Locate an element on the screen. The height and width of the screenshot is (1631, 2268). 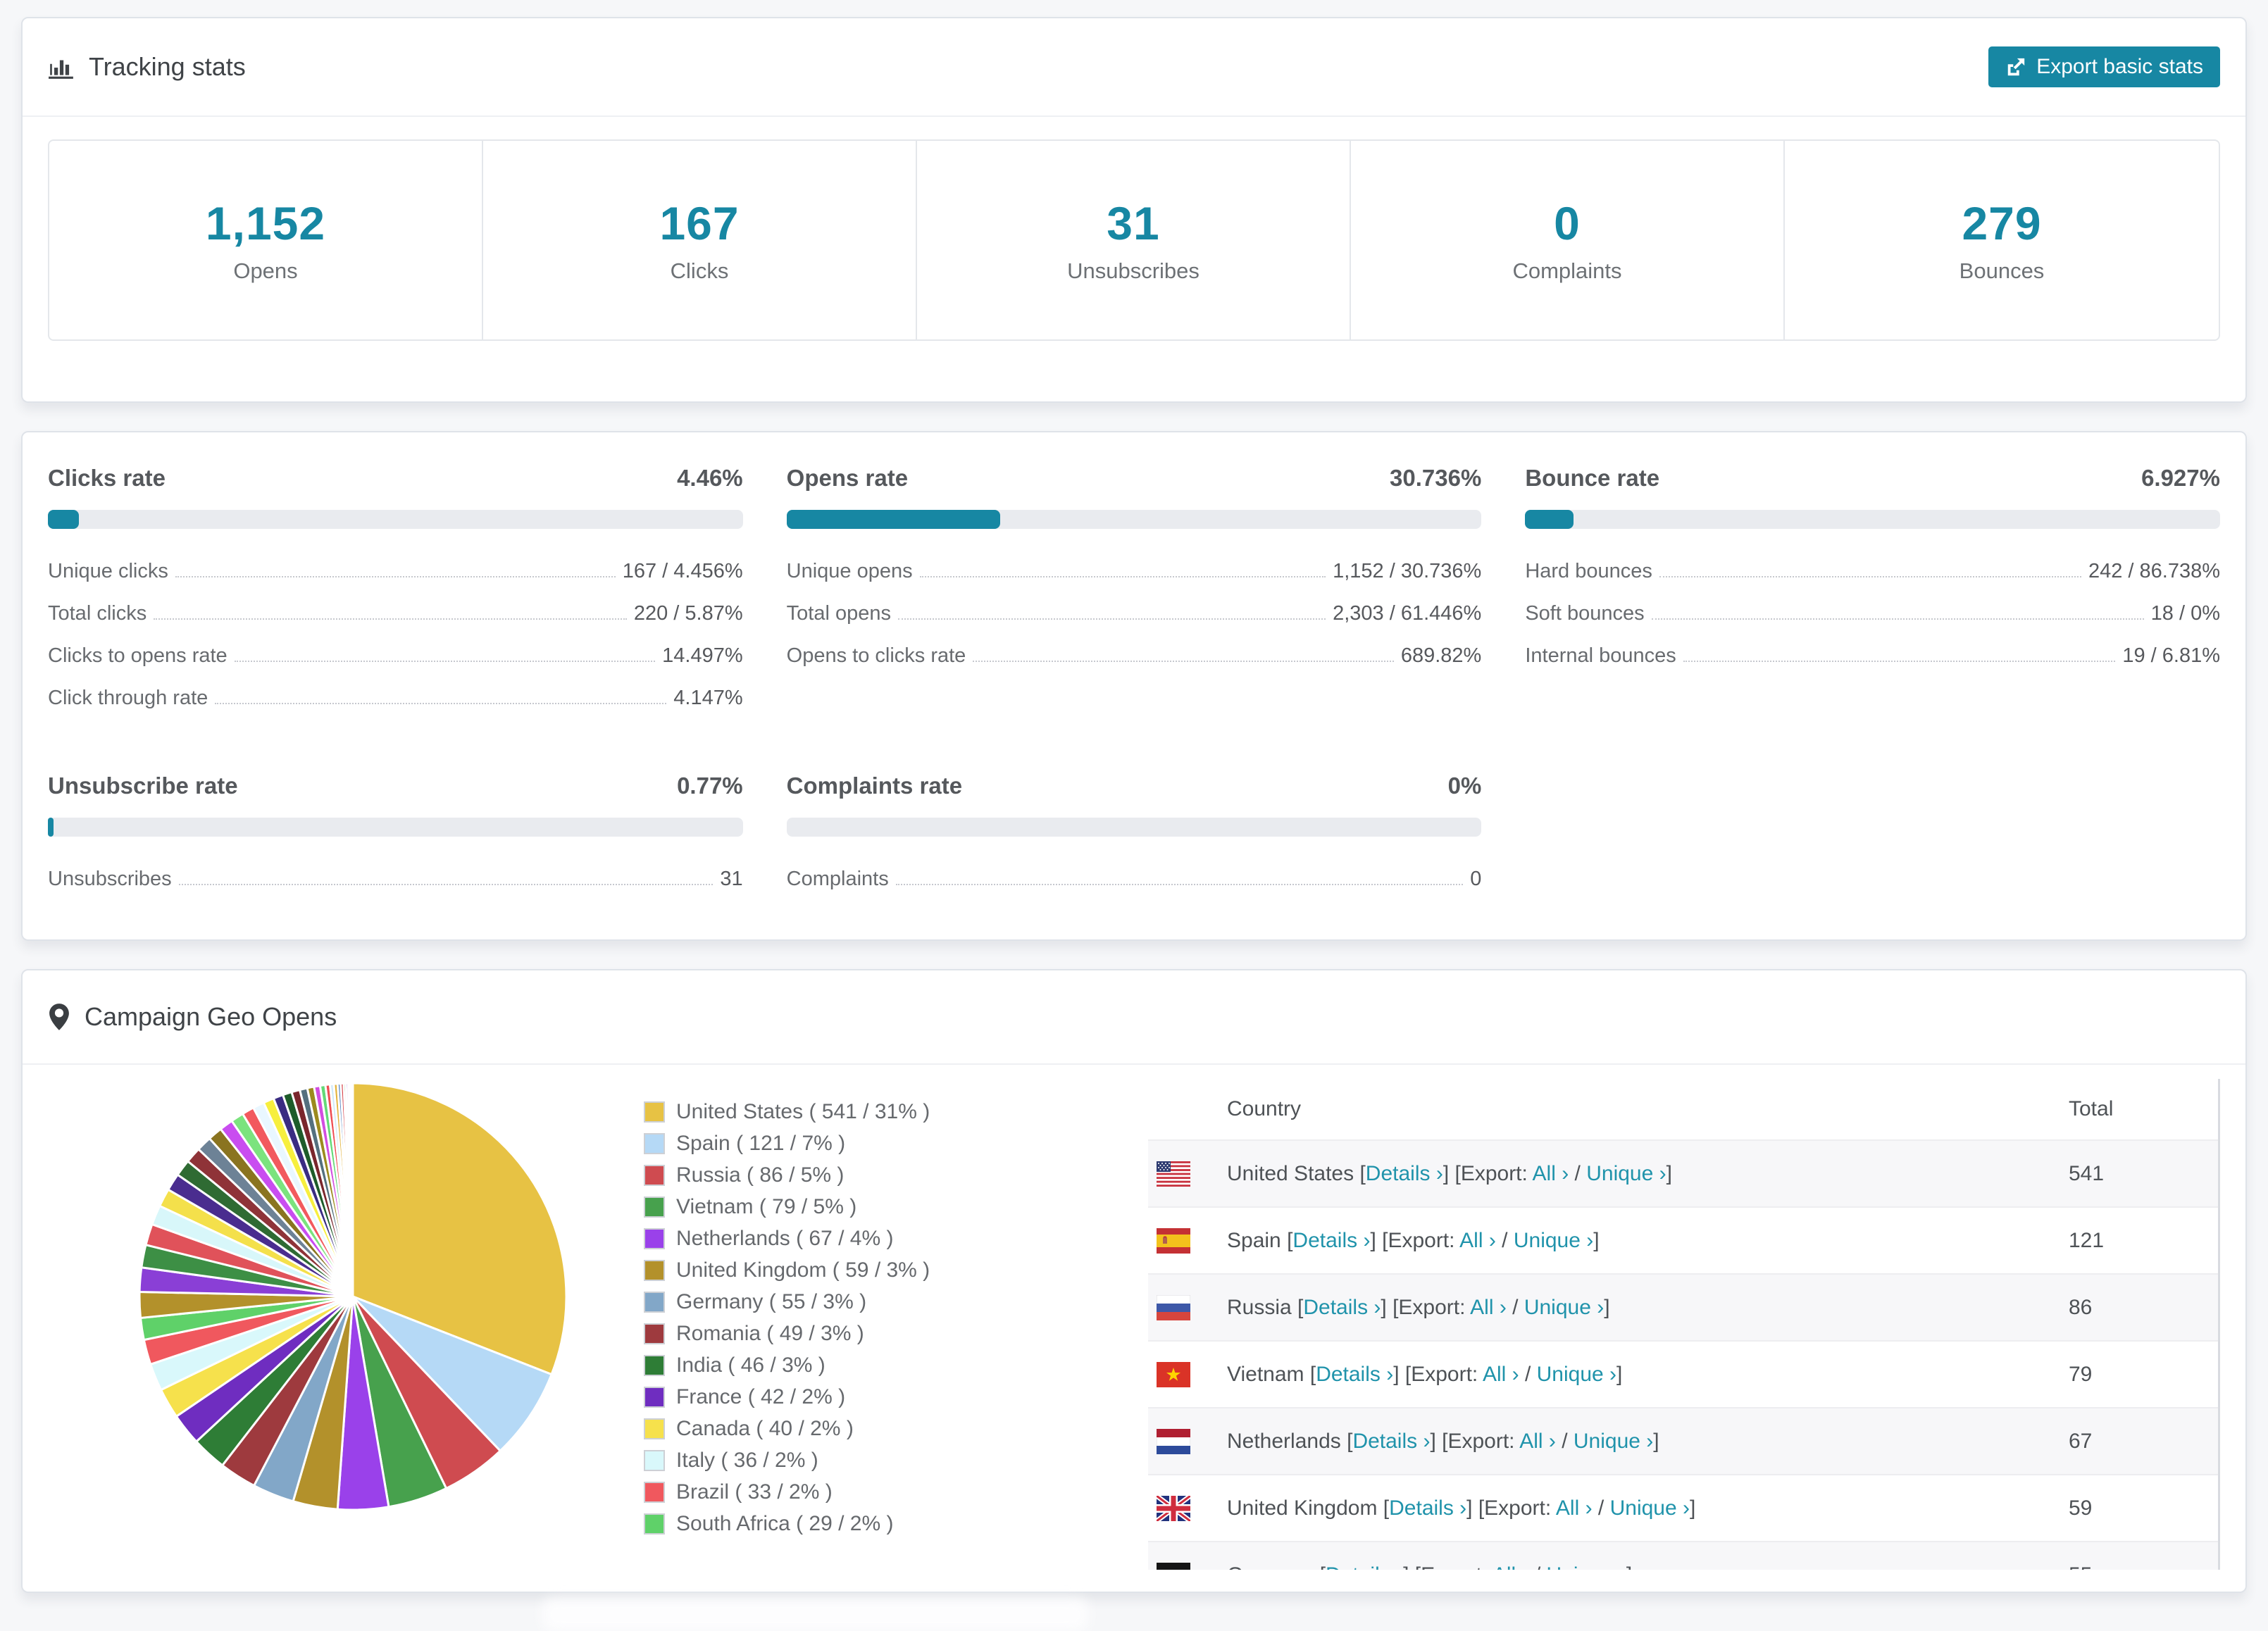
legend-label: Spain ( 121 / 7% ) is located at coordinates (761, 1143).